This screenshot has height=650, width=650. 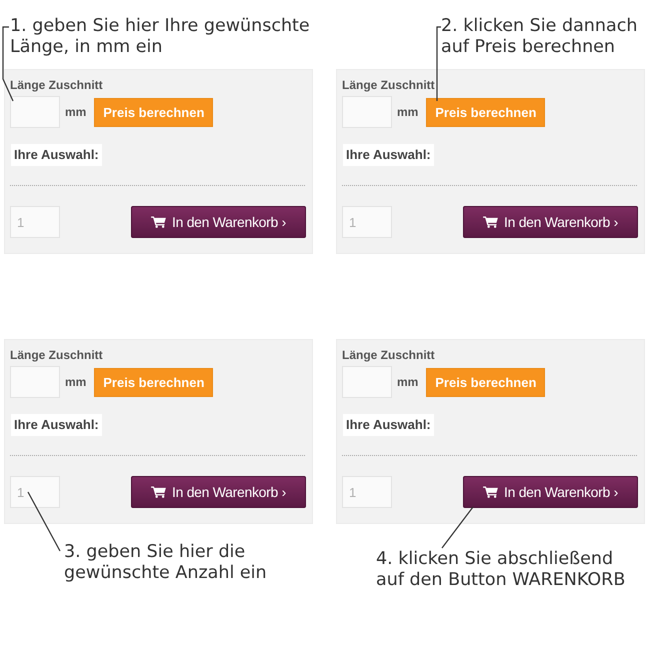 I want to click on instruction-caption: 1. geben Sie hier Ihre gewünschte Länge, in mm ein, so click(x=160, y=37).